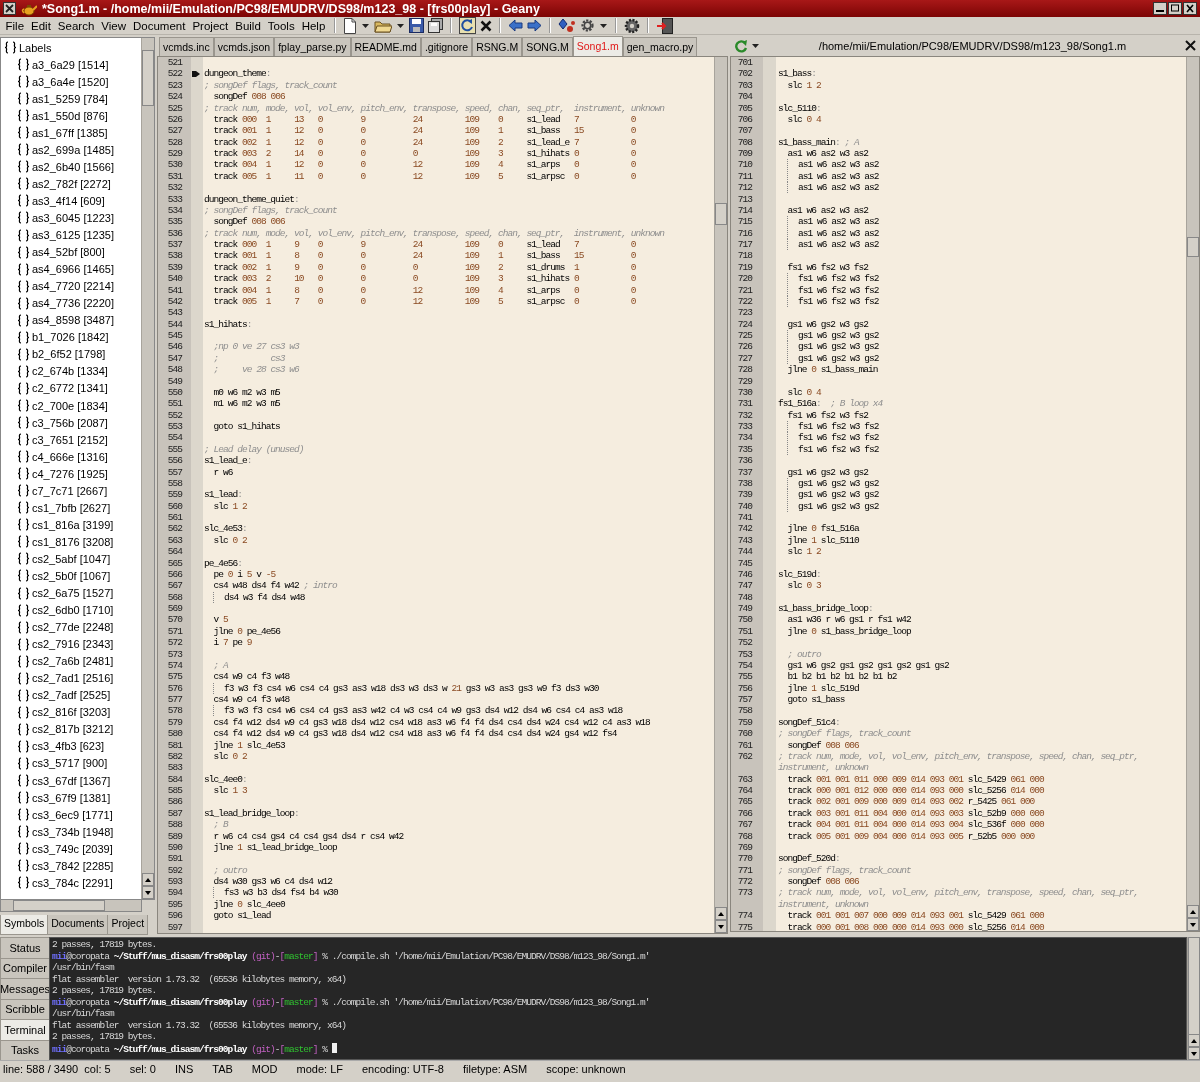 The width and height of the screenshot is (1200, 1082). Describe the element at coordinates (70, 473) in the screenshot. I see `symbol-item: c4_7276 [1925]` at that location.